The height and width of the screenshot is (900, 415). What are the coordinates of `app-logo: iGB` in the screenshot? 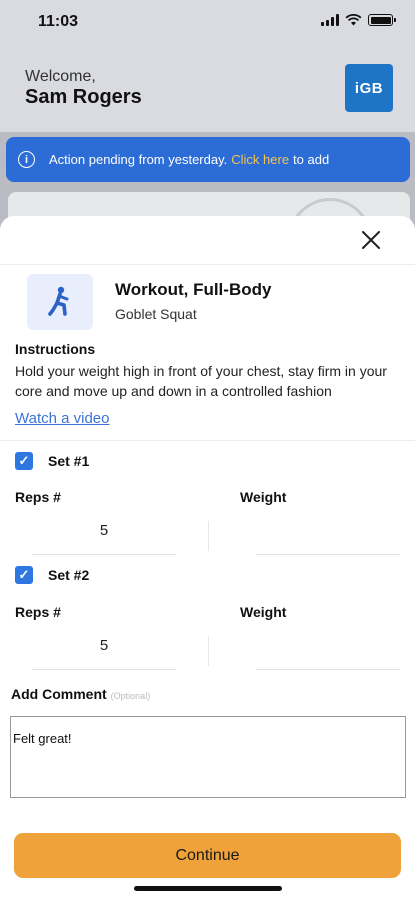 It's located at (369, 88).